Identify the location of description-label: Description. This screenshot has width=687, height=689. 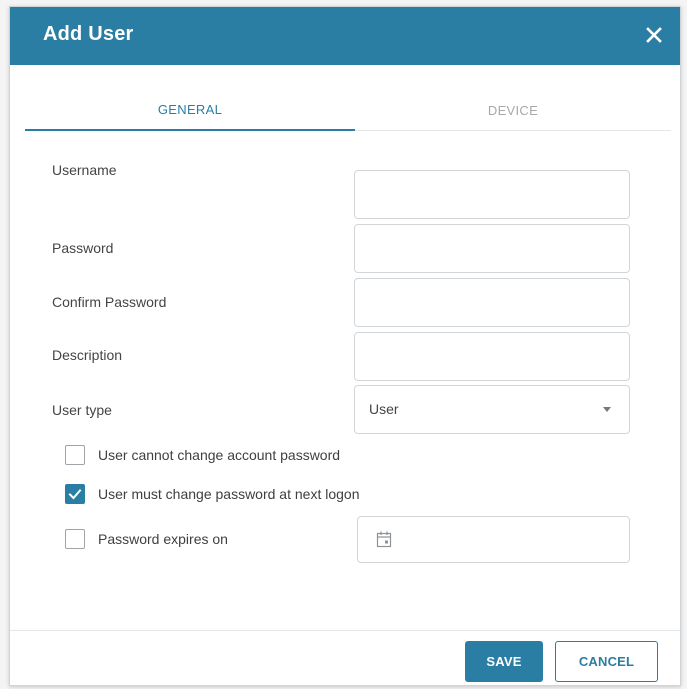
(87, 355).